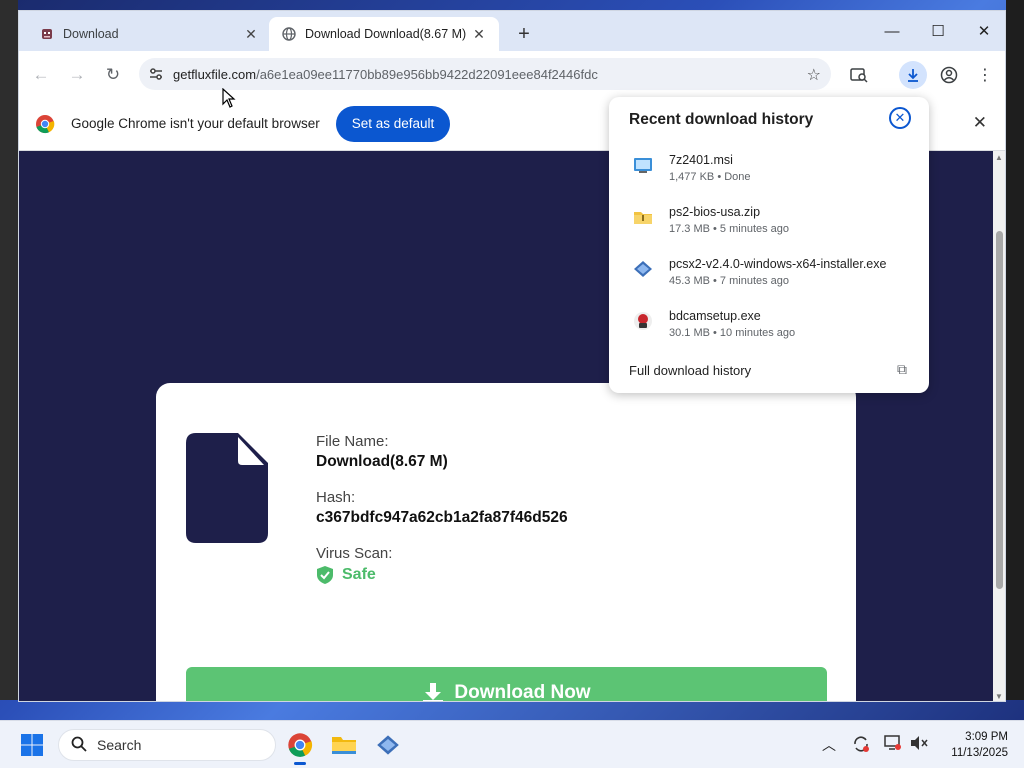  Describe the element at coordinates (938, 31) in the screenshot. I see `maximize-button: ☐` at that location.